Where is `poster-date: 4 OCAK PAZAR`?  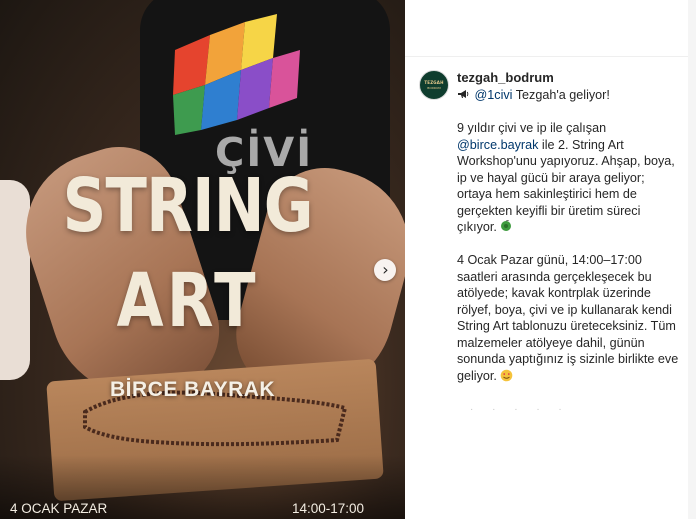 poster-date: 4 OCAK PAZAR is located at coordinates (59, 508).